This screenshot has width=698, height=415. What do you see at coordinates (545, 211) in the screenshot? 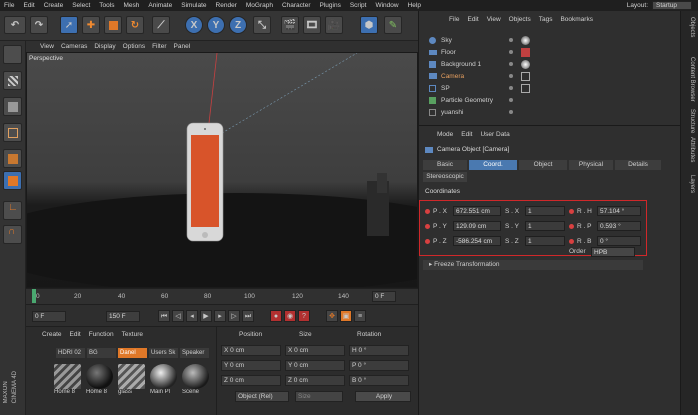
I see `scale-x-input: 1` at bounding box center [545, 211].